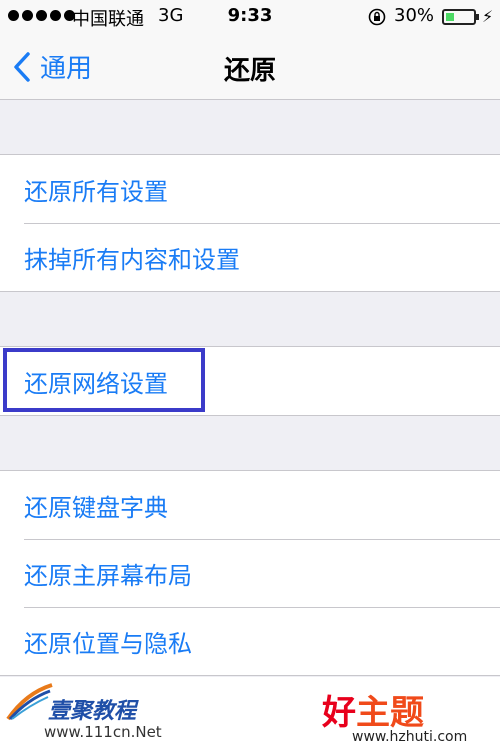 Image resolution: width=500 pixels, height=750 pixels. I want to click on battery-tip, so click(477, 17).